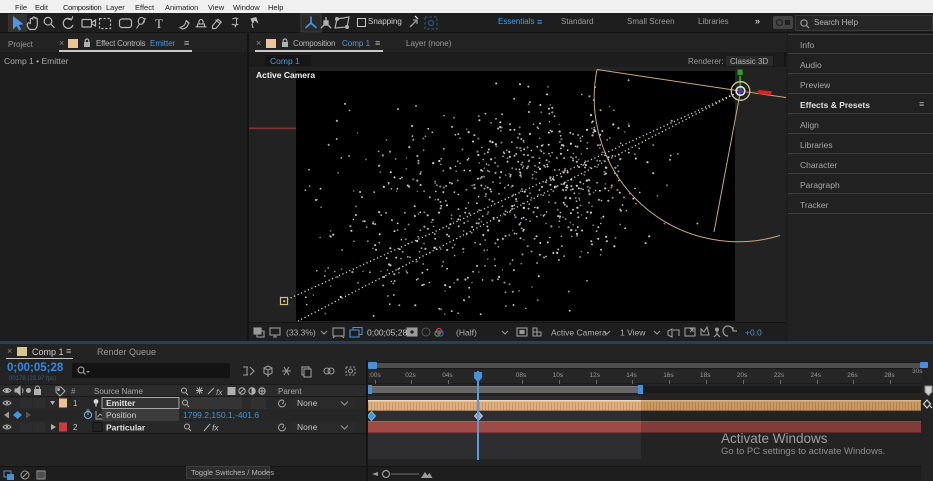  I want to click on svg-text: Source Name, so click(118, 391).